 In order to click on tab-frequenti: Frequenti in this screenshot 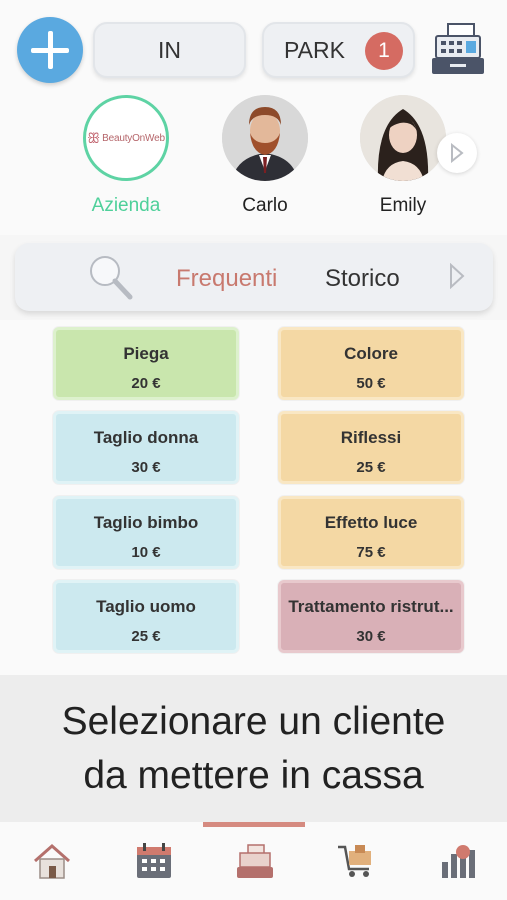, I will do `click(226, 279)`.